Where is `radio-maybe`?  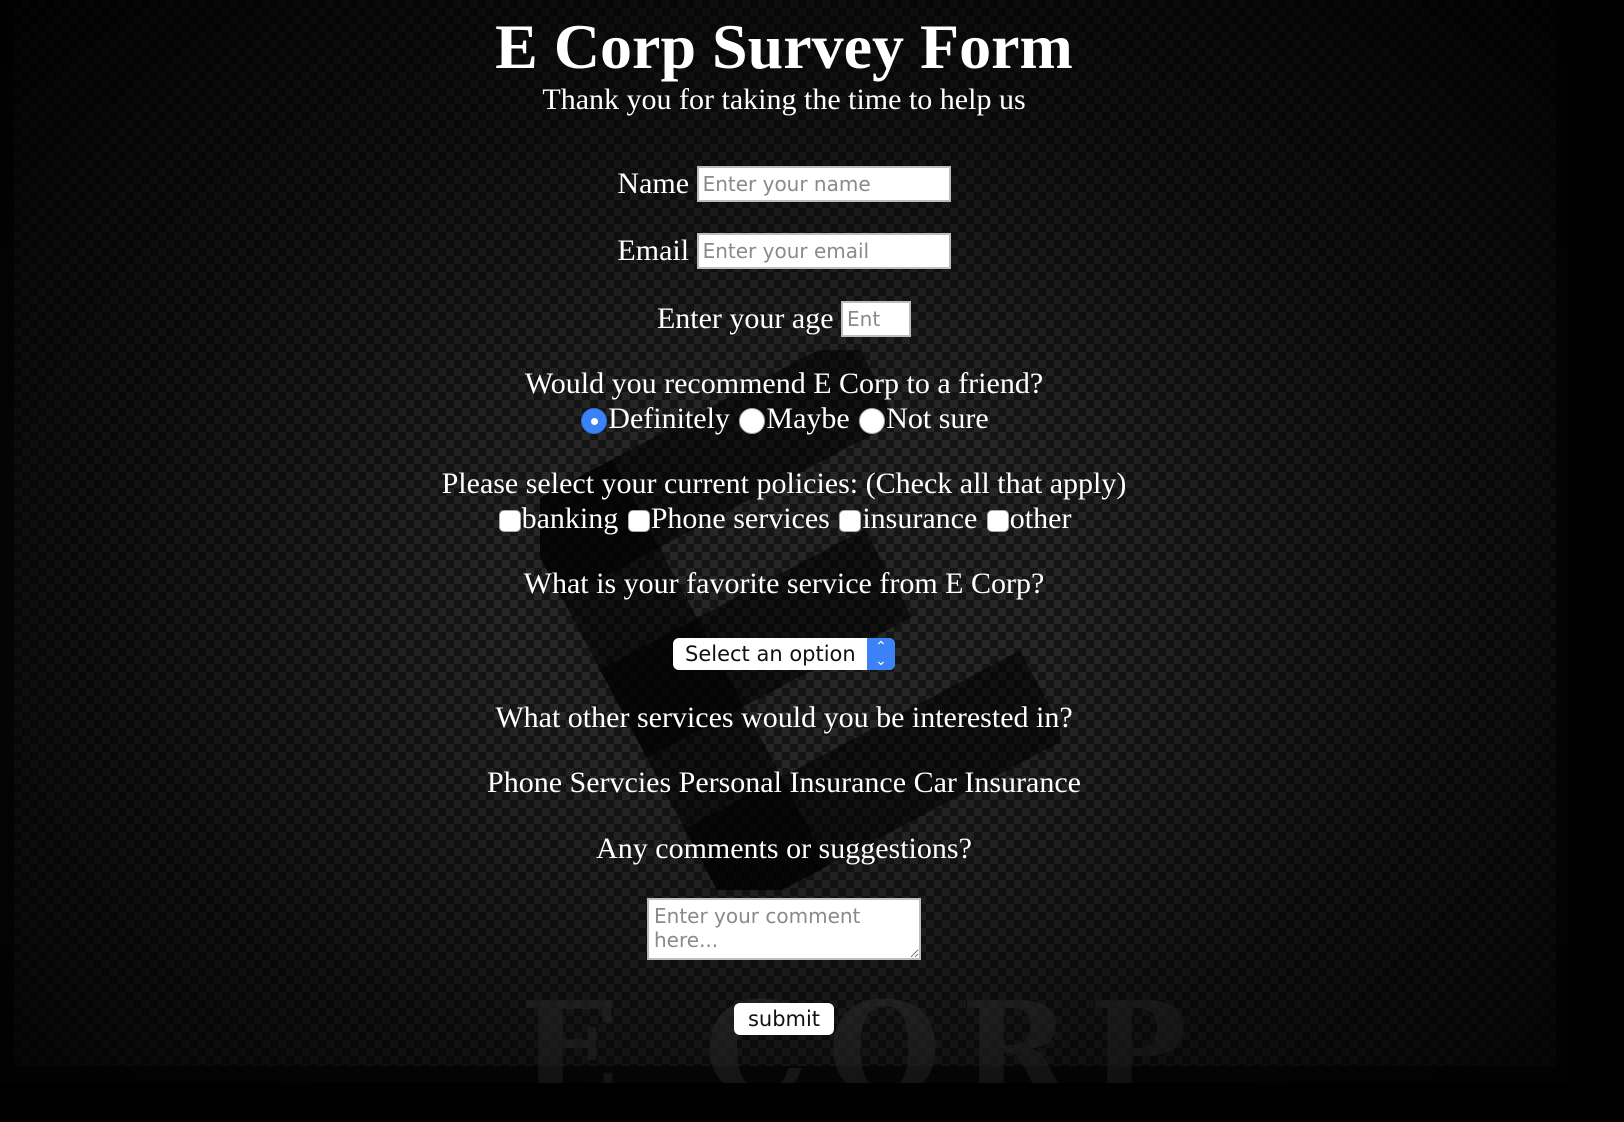 radio-maybe is located at coordinates (752, 421).